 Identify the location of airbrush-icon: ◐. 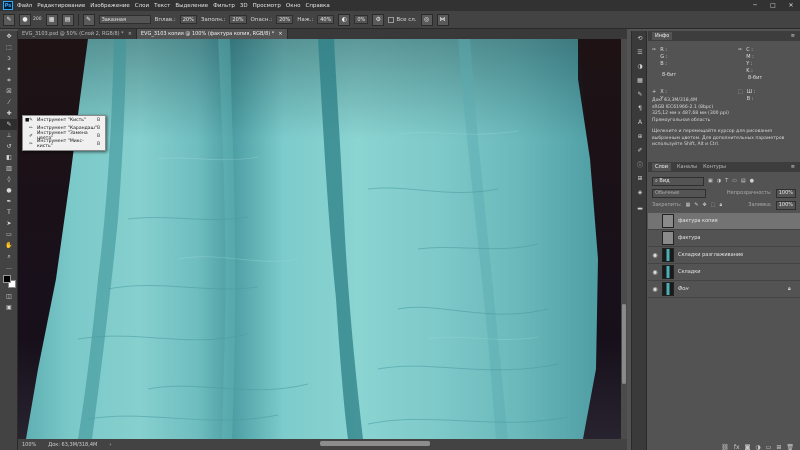
(344, 19).